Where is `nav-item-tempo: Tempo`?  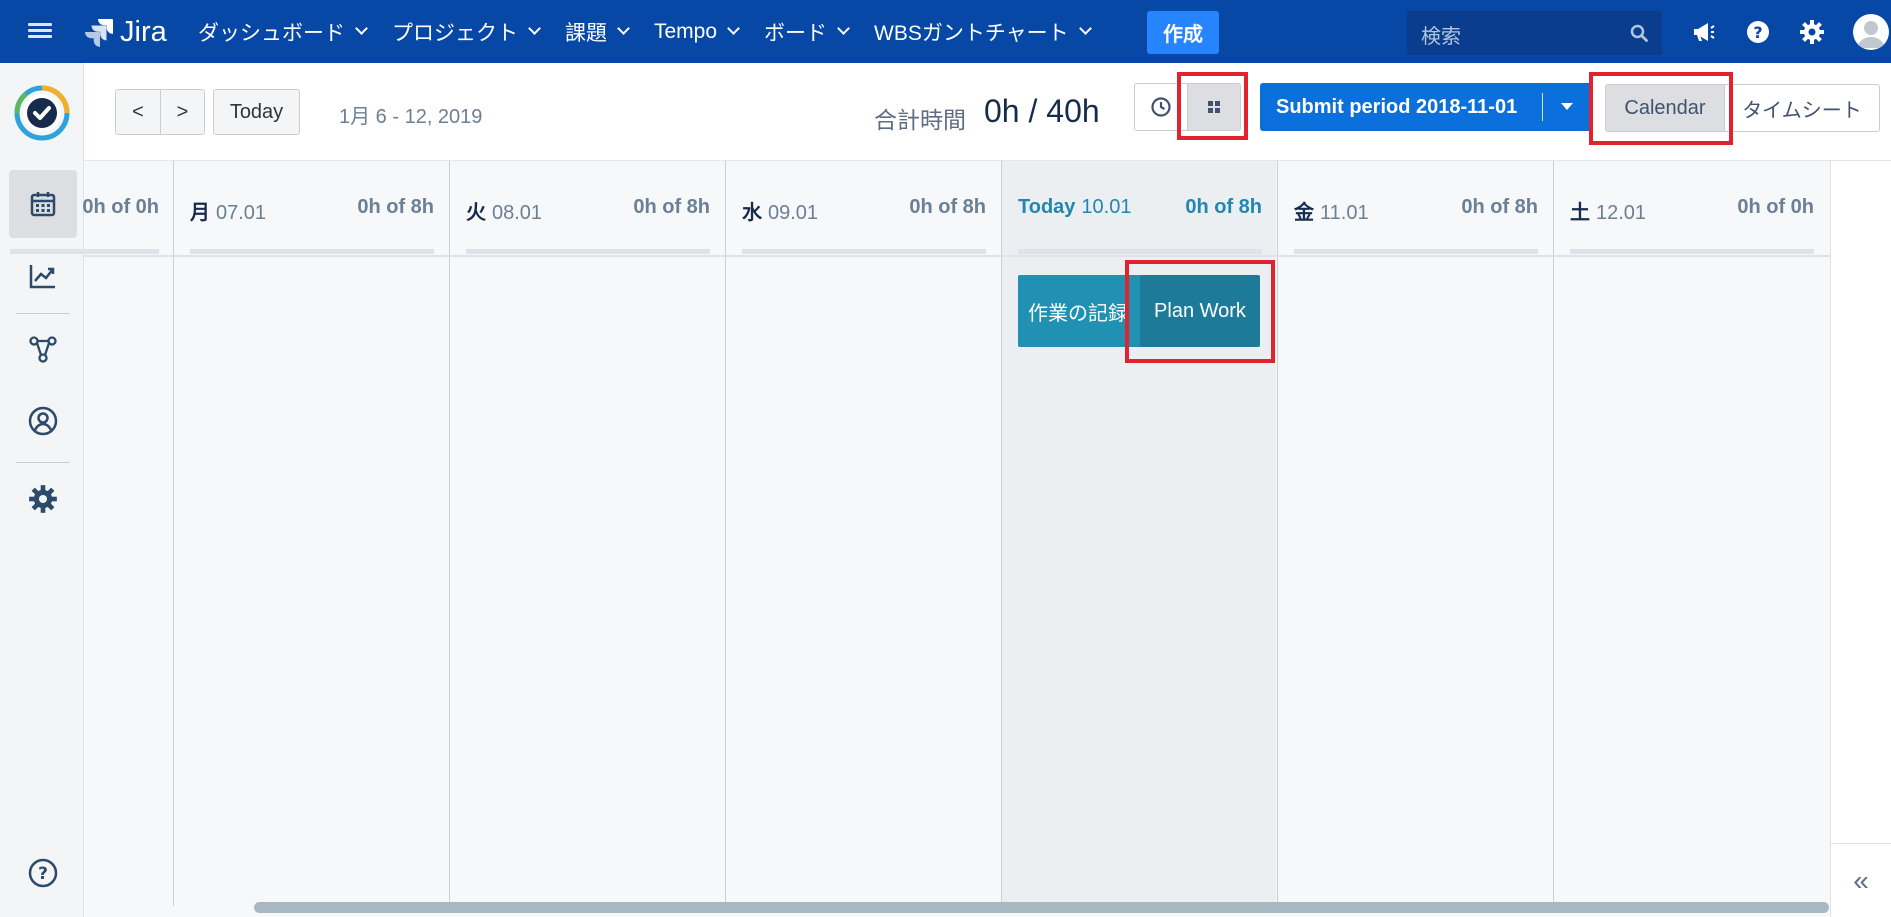 nav-item-tempo: Tempo is located at coordinates (697, 31).